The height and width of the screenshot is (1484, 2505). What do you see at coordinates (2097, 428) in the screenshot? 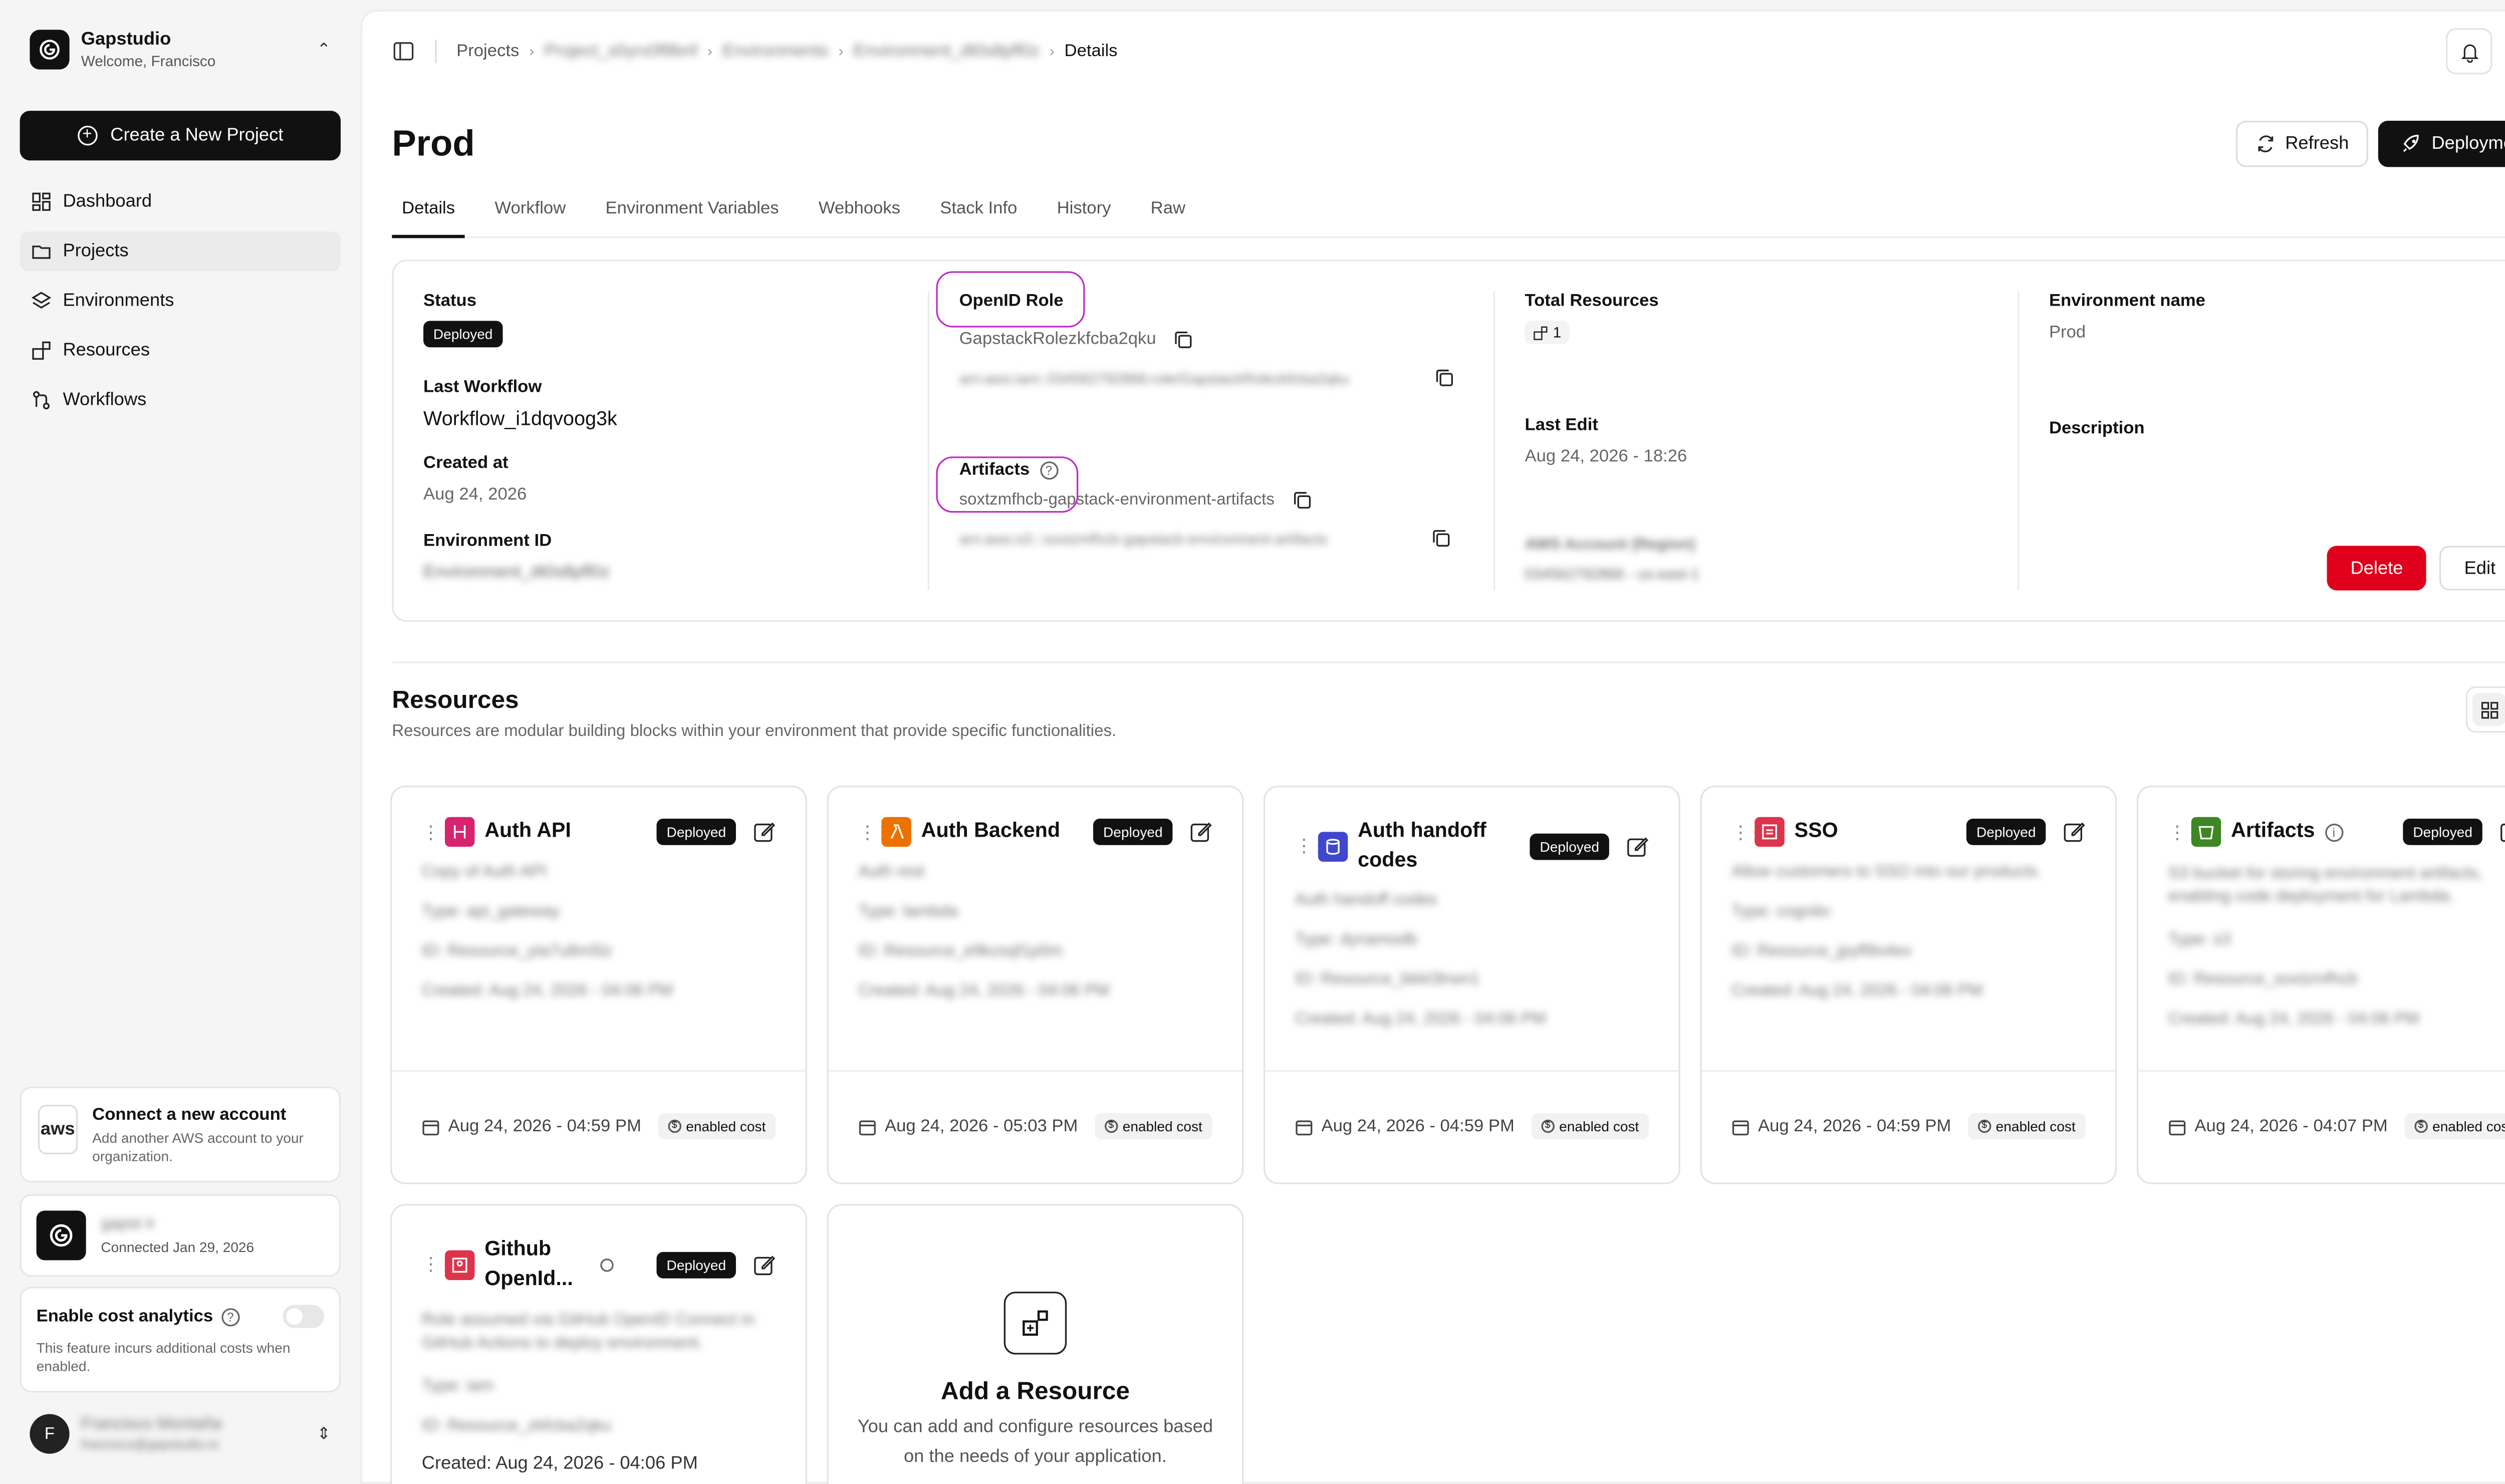
I see `description-label: Description` at bounding box center [2097, 428].